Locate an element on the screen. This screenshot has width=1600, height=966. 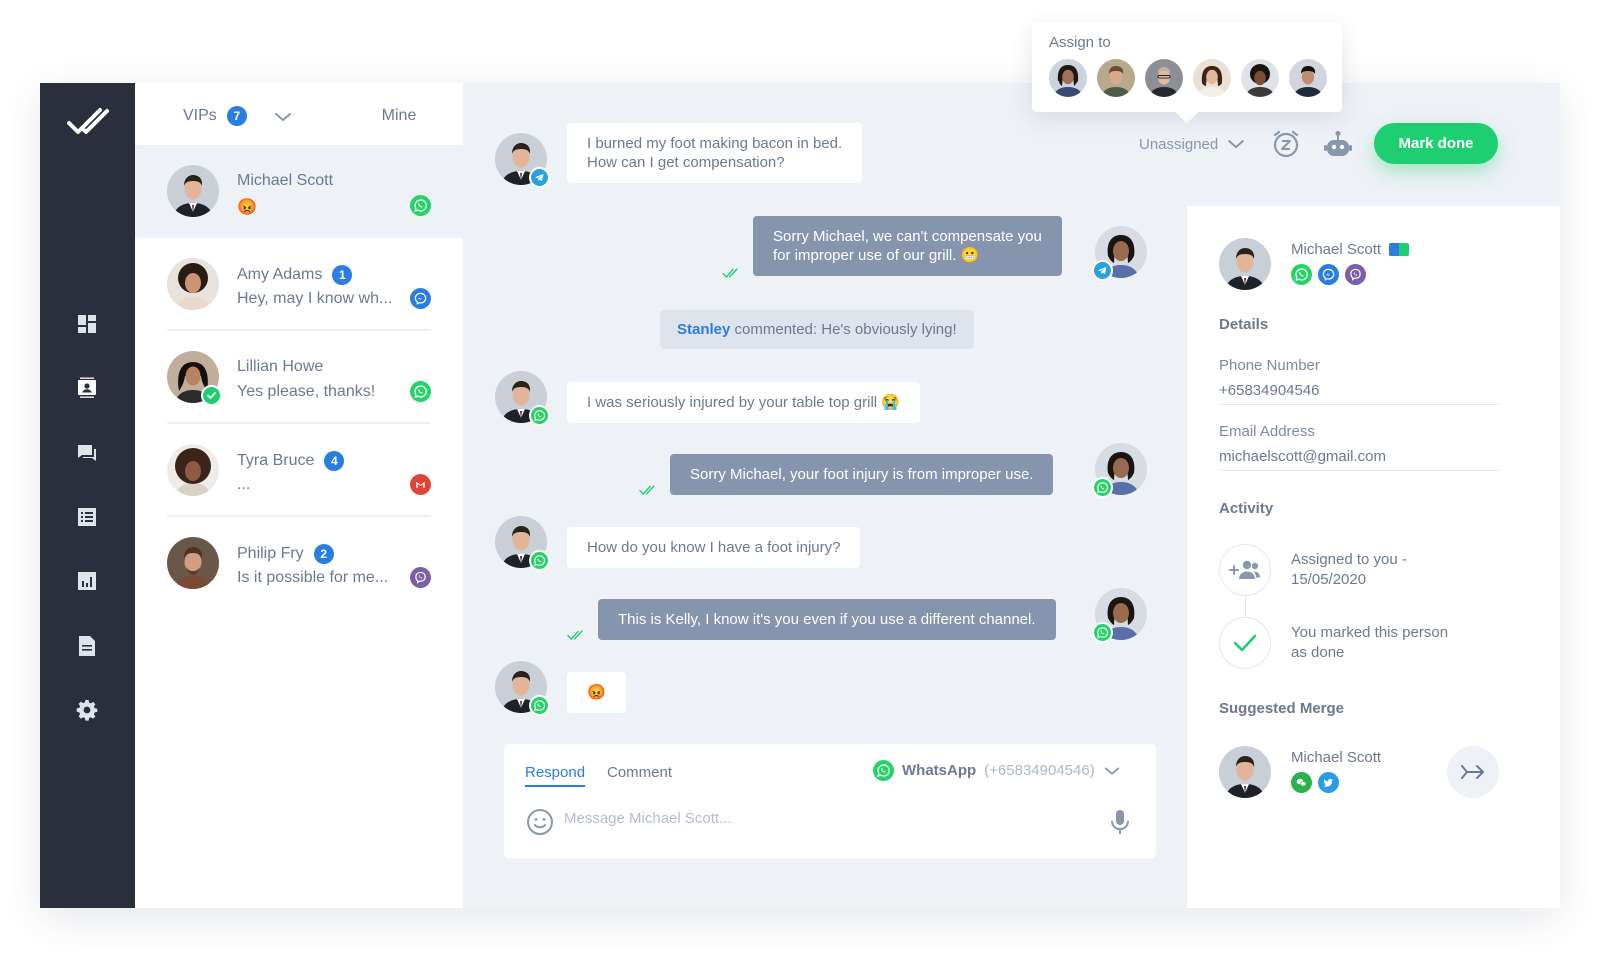
contacts-icon is located at coordinates (87, 388).